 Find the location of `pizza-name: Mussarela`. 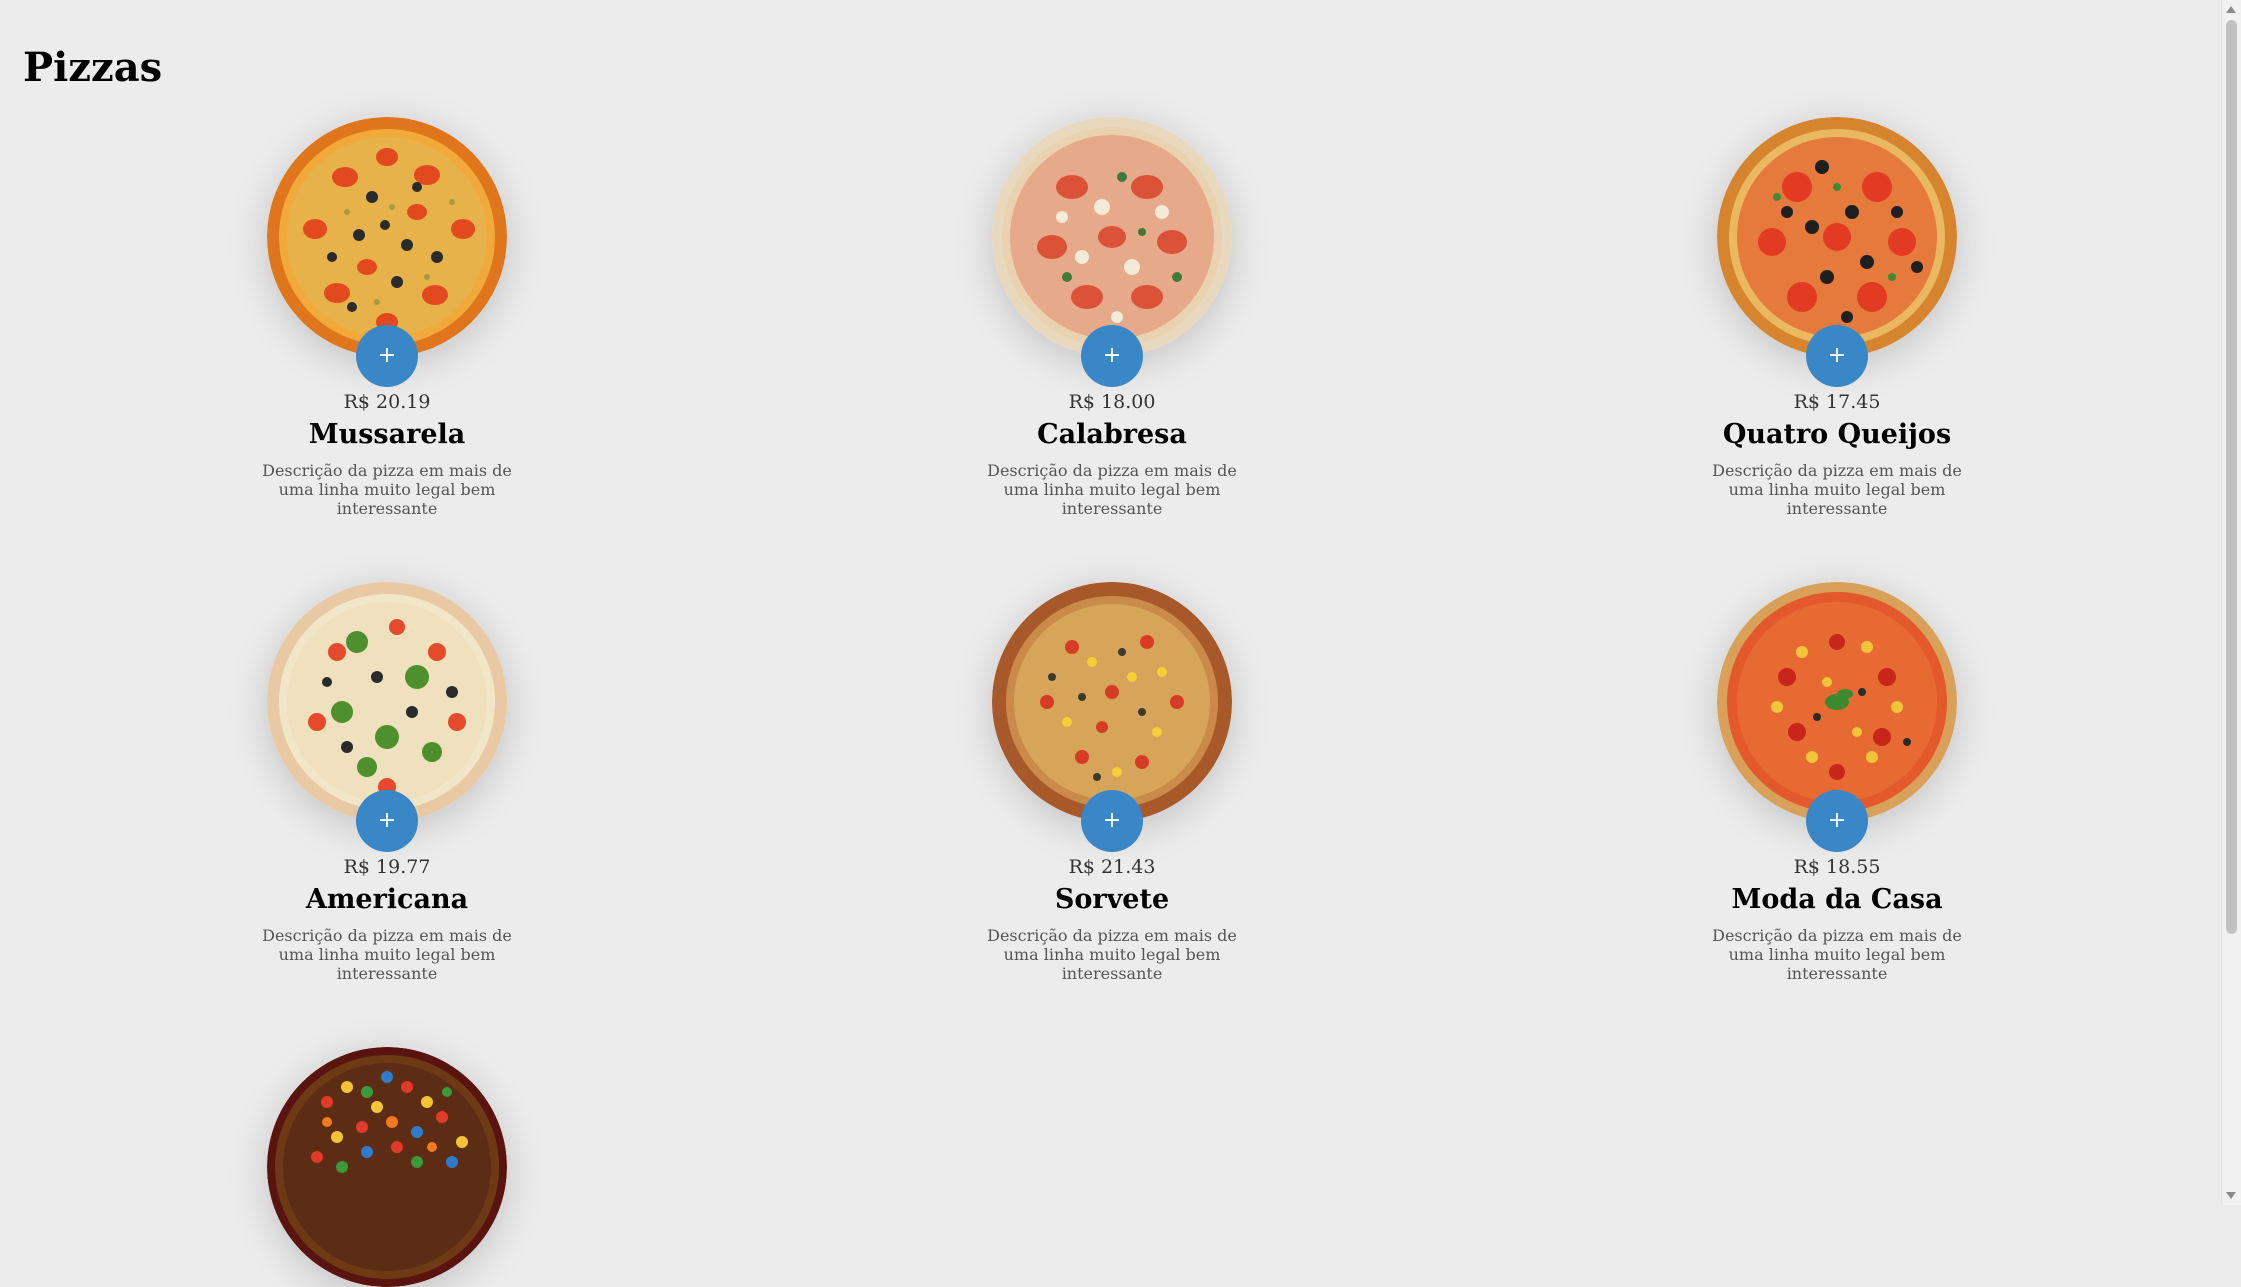

pizza-name: Mussarela is located at coordinates (387, 434).